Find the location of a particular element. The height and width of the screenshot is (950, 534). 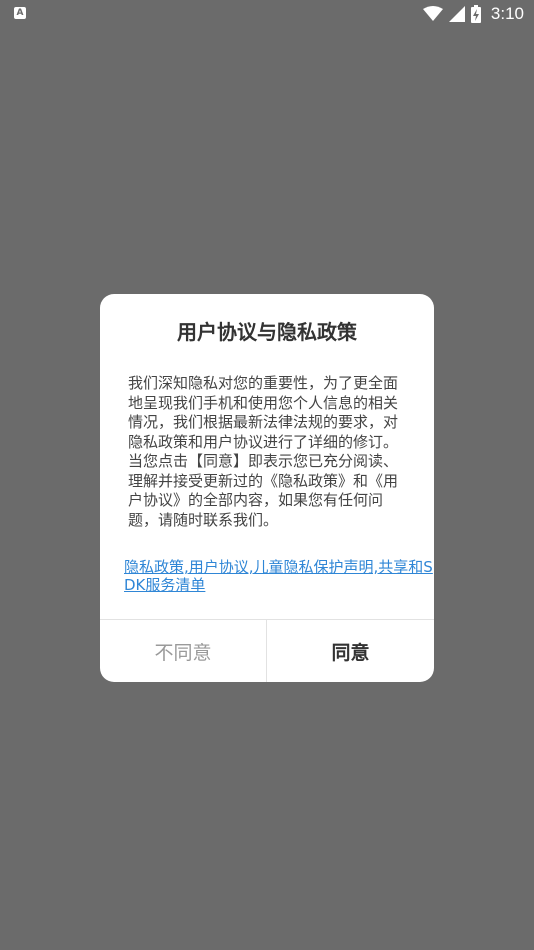

dialog-title: 用户协议与隐私政策 is located at coordinates (267, 332).